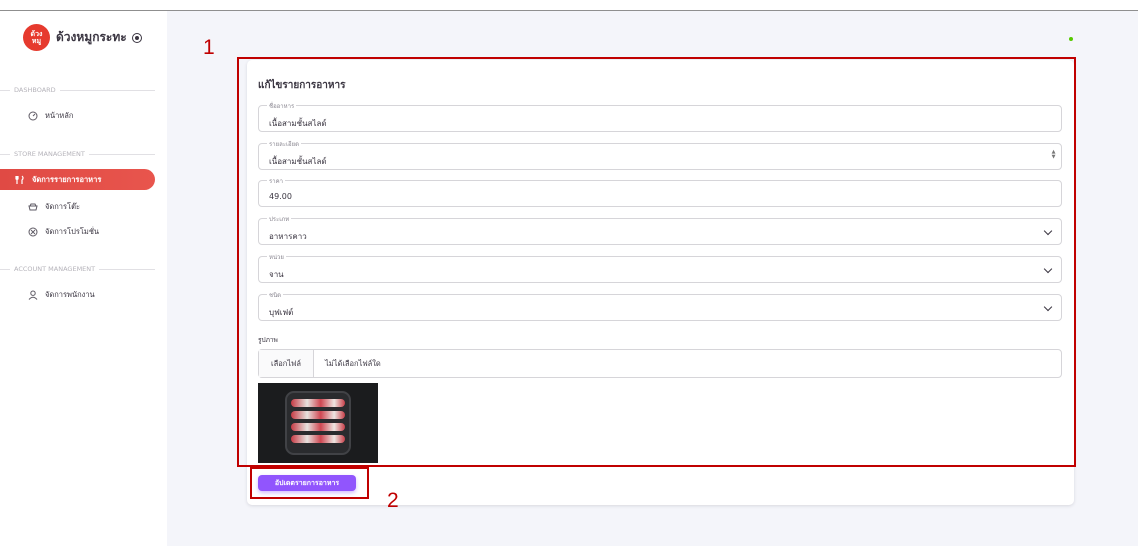 The image size is (1138, 546). I want to click on brand: ด้วง หมู ด้วงหมูกระทะ, so click(82, 37).